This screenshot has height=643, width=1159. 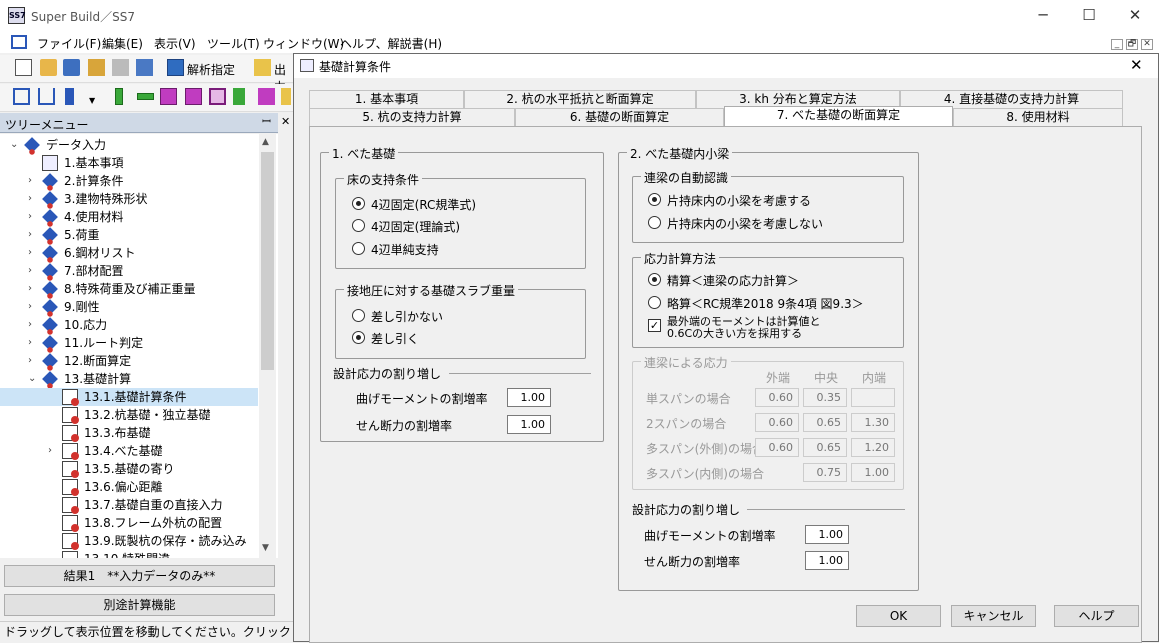 What do you see at coordinates (654, 279) in the screenshot?
I see `radio-exact` at bounding box center [654, 279].